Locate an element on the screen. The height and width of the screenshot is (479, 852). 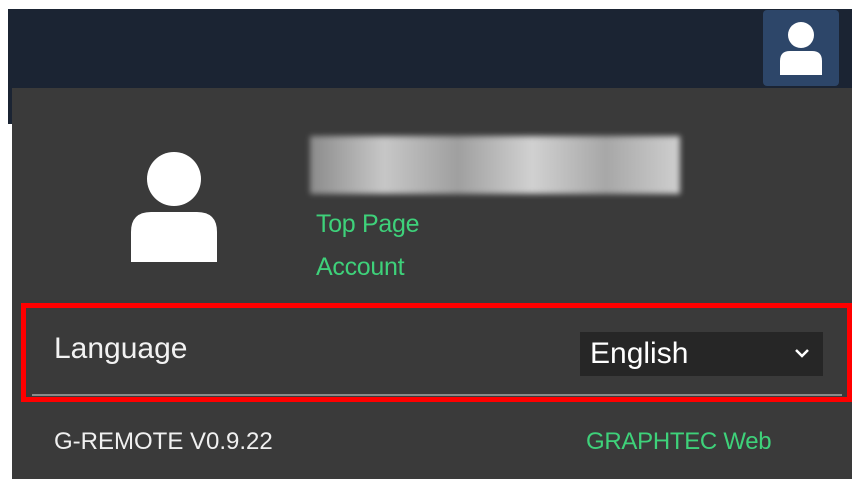
user-icon is located at coordinates (801, 48).